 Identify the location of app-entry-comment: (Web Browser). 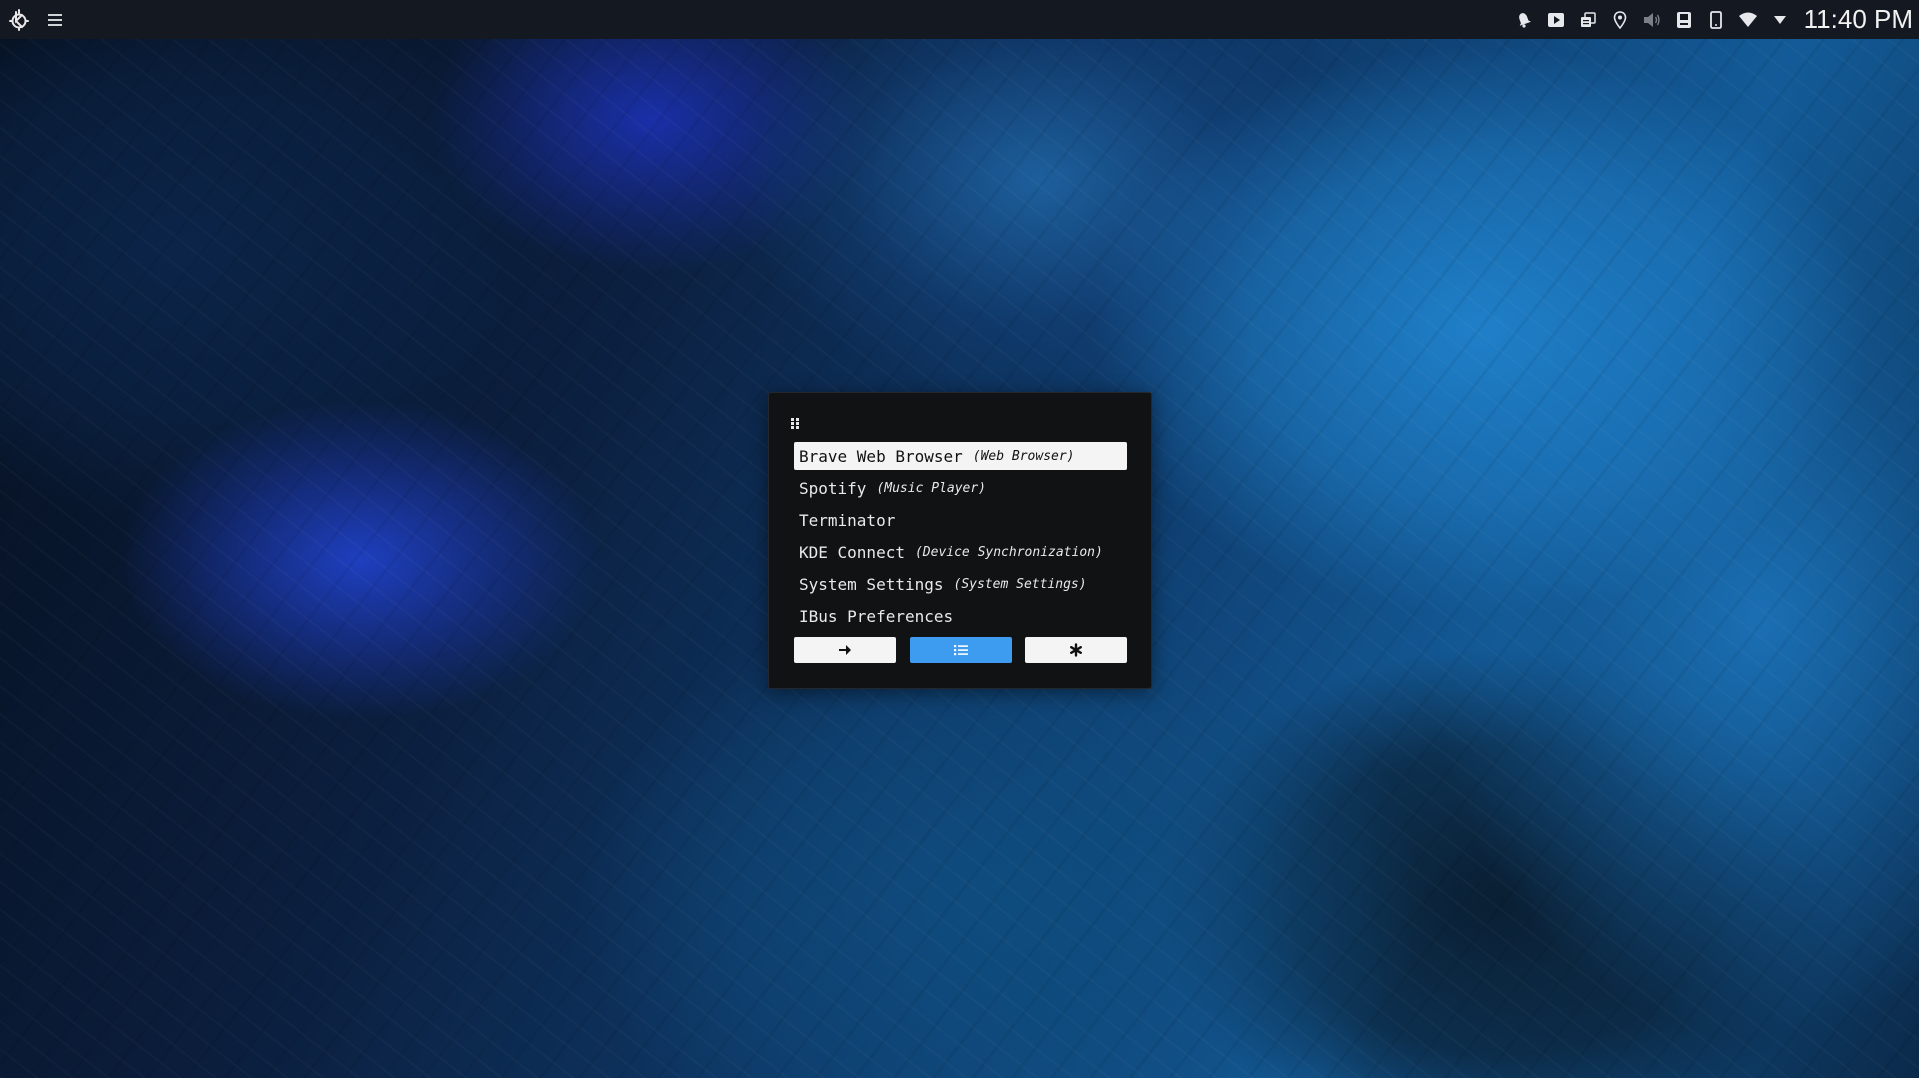
(1023, 456).